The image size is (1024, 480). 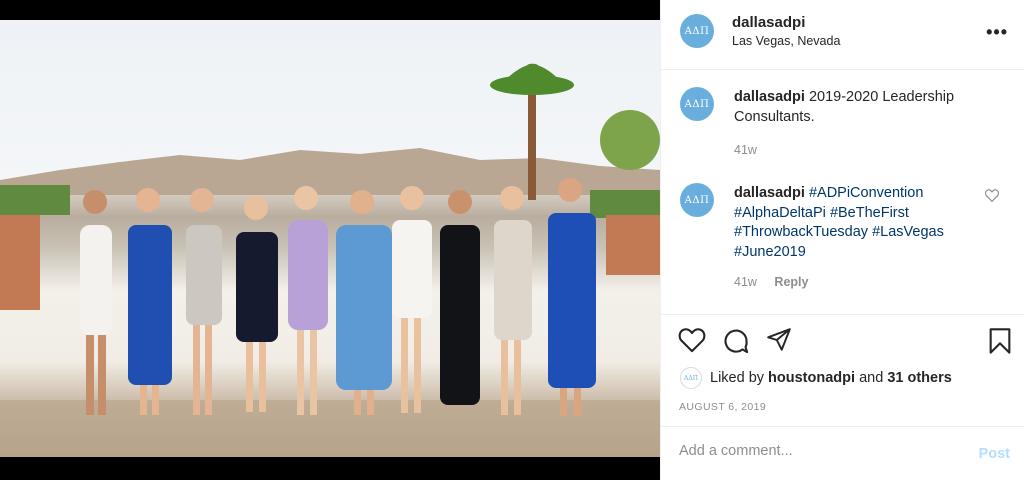 What do you see at coordinates (786, 41) in the screenshot?
I see `header-location: Las Vegas, Nevada` at bounding box center [786, 41].